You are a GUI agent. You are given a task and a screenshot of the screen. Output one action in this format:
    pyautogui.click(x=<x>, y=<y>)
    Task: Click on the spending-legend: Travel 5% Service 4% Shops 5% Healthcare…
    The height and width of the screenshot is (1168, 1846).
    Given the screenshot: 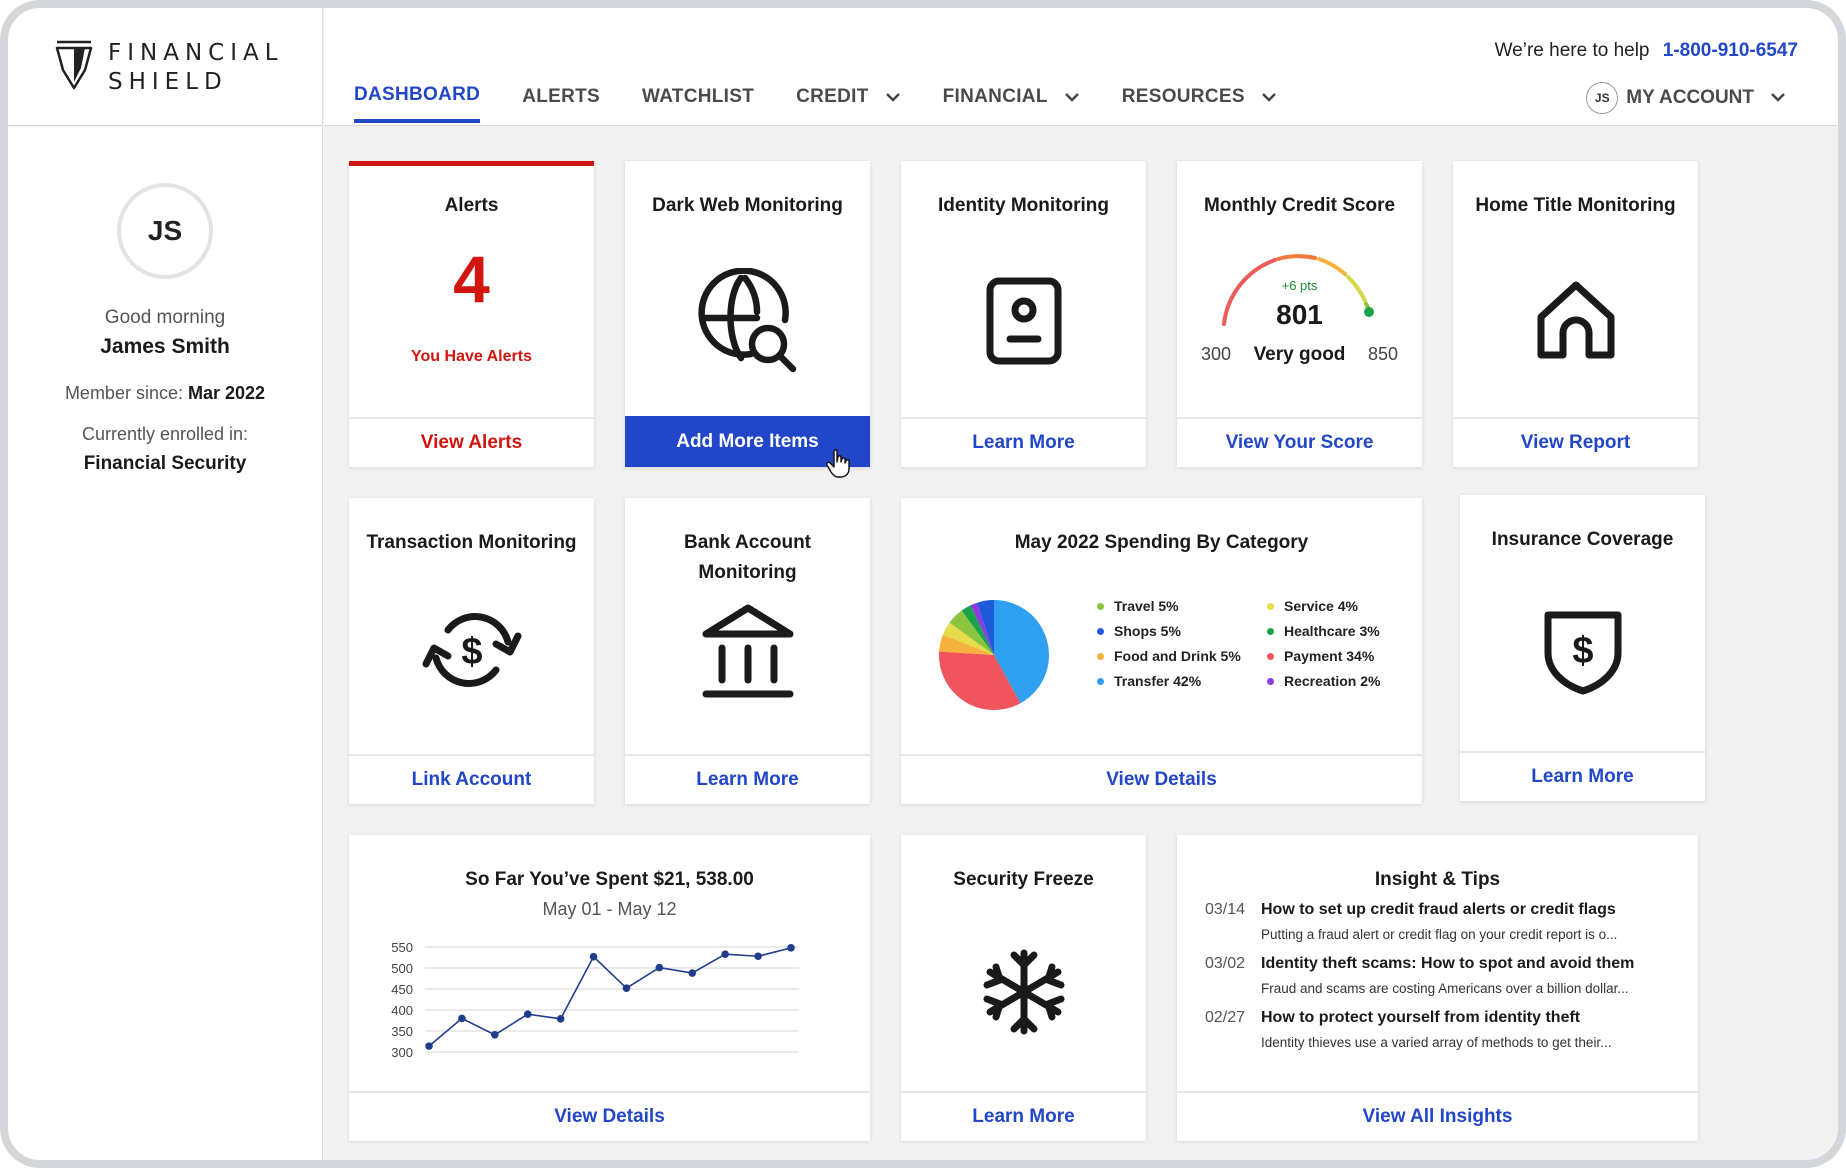 What is the action you would take?
    pyautogui.click(x=1252, y=643)
    